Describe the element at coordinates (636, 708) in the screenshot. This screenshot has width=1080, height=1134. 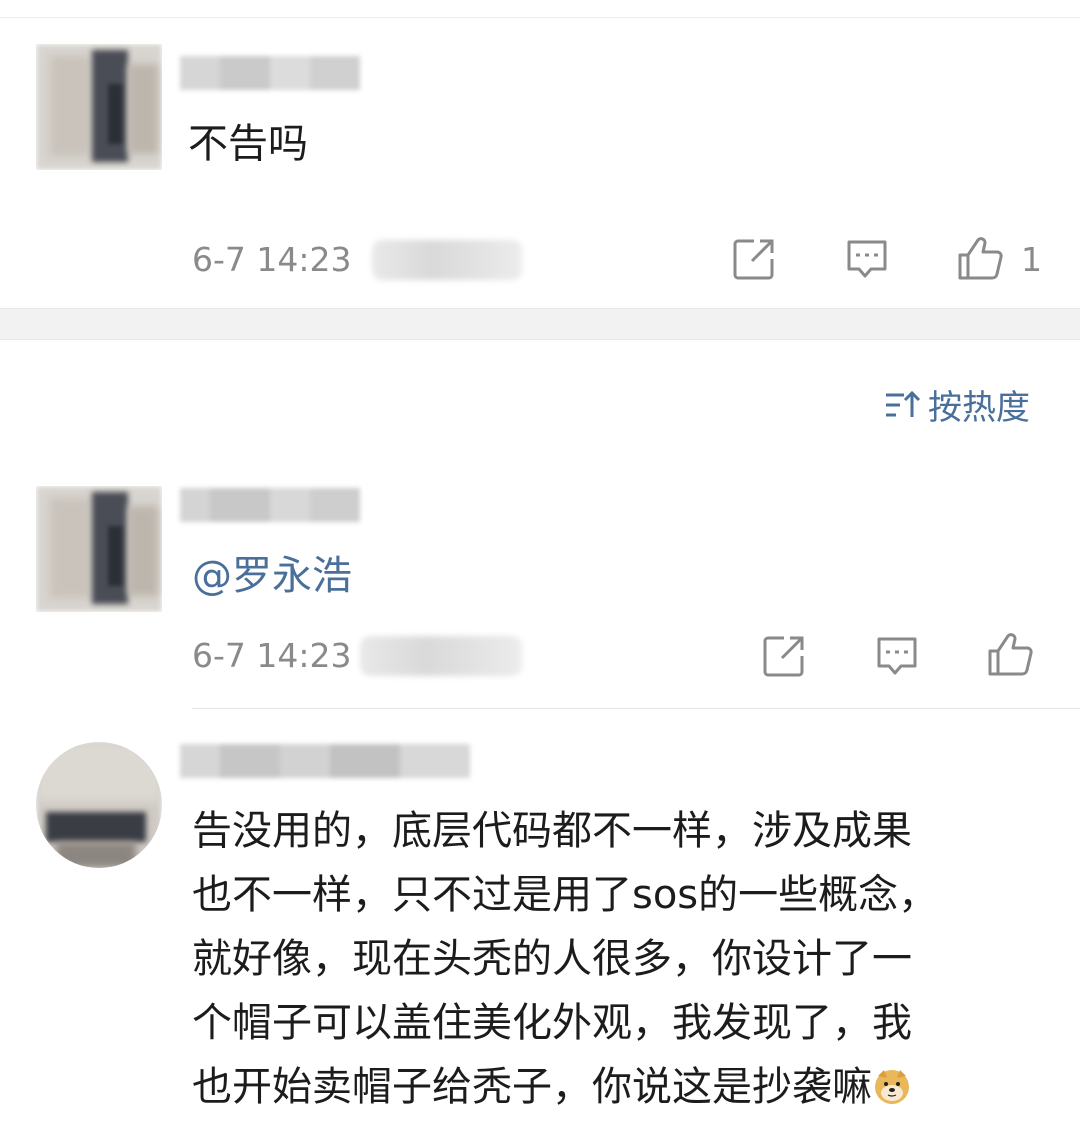
I see `comment-divider` at that location.